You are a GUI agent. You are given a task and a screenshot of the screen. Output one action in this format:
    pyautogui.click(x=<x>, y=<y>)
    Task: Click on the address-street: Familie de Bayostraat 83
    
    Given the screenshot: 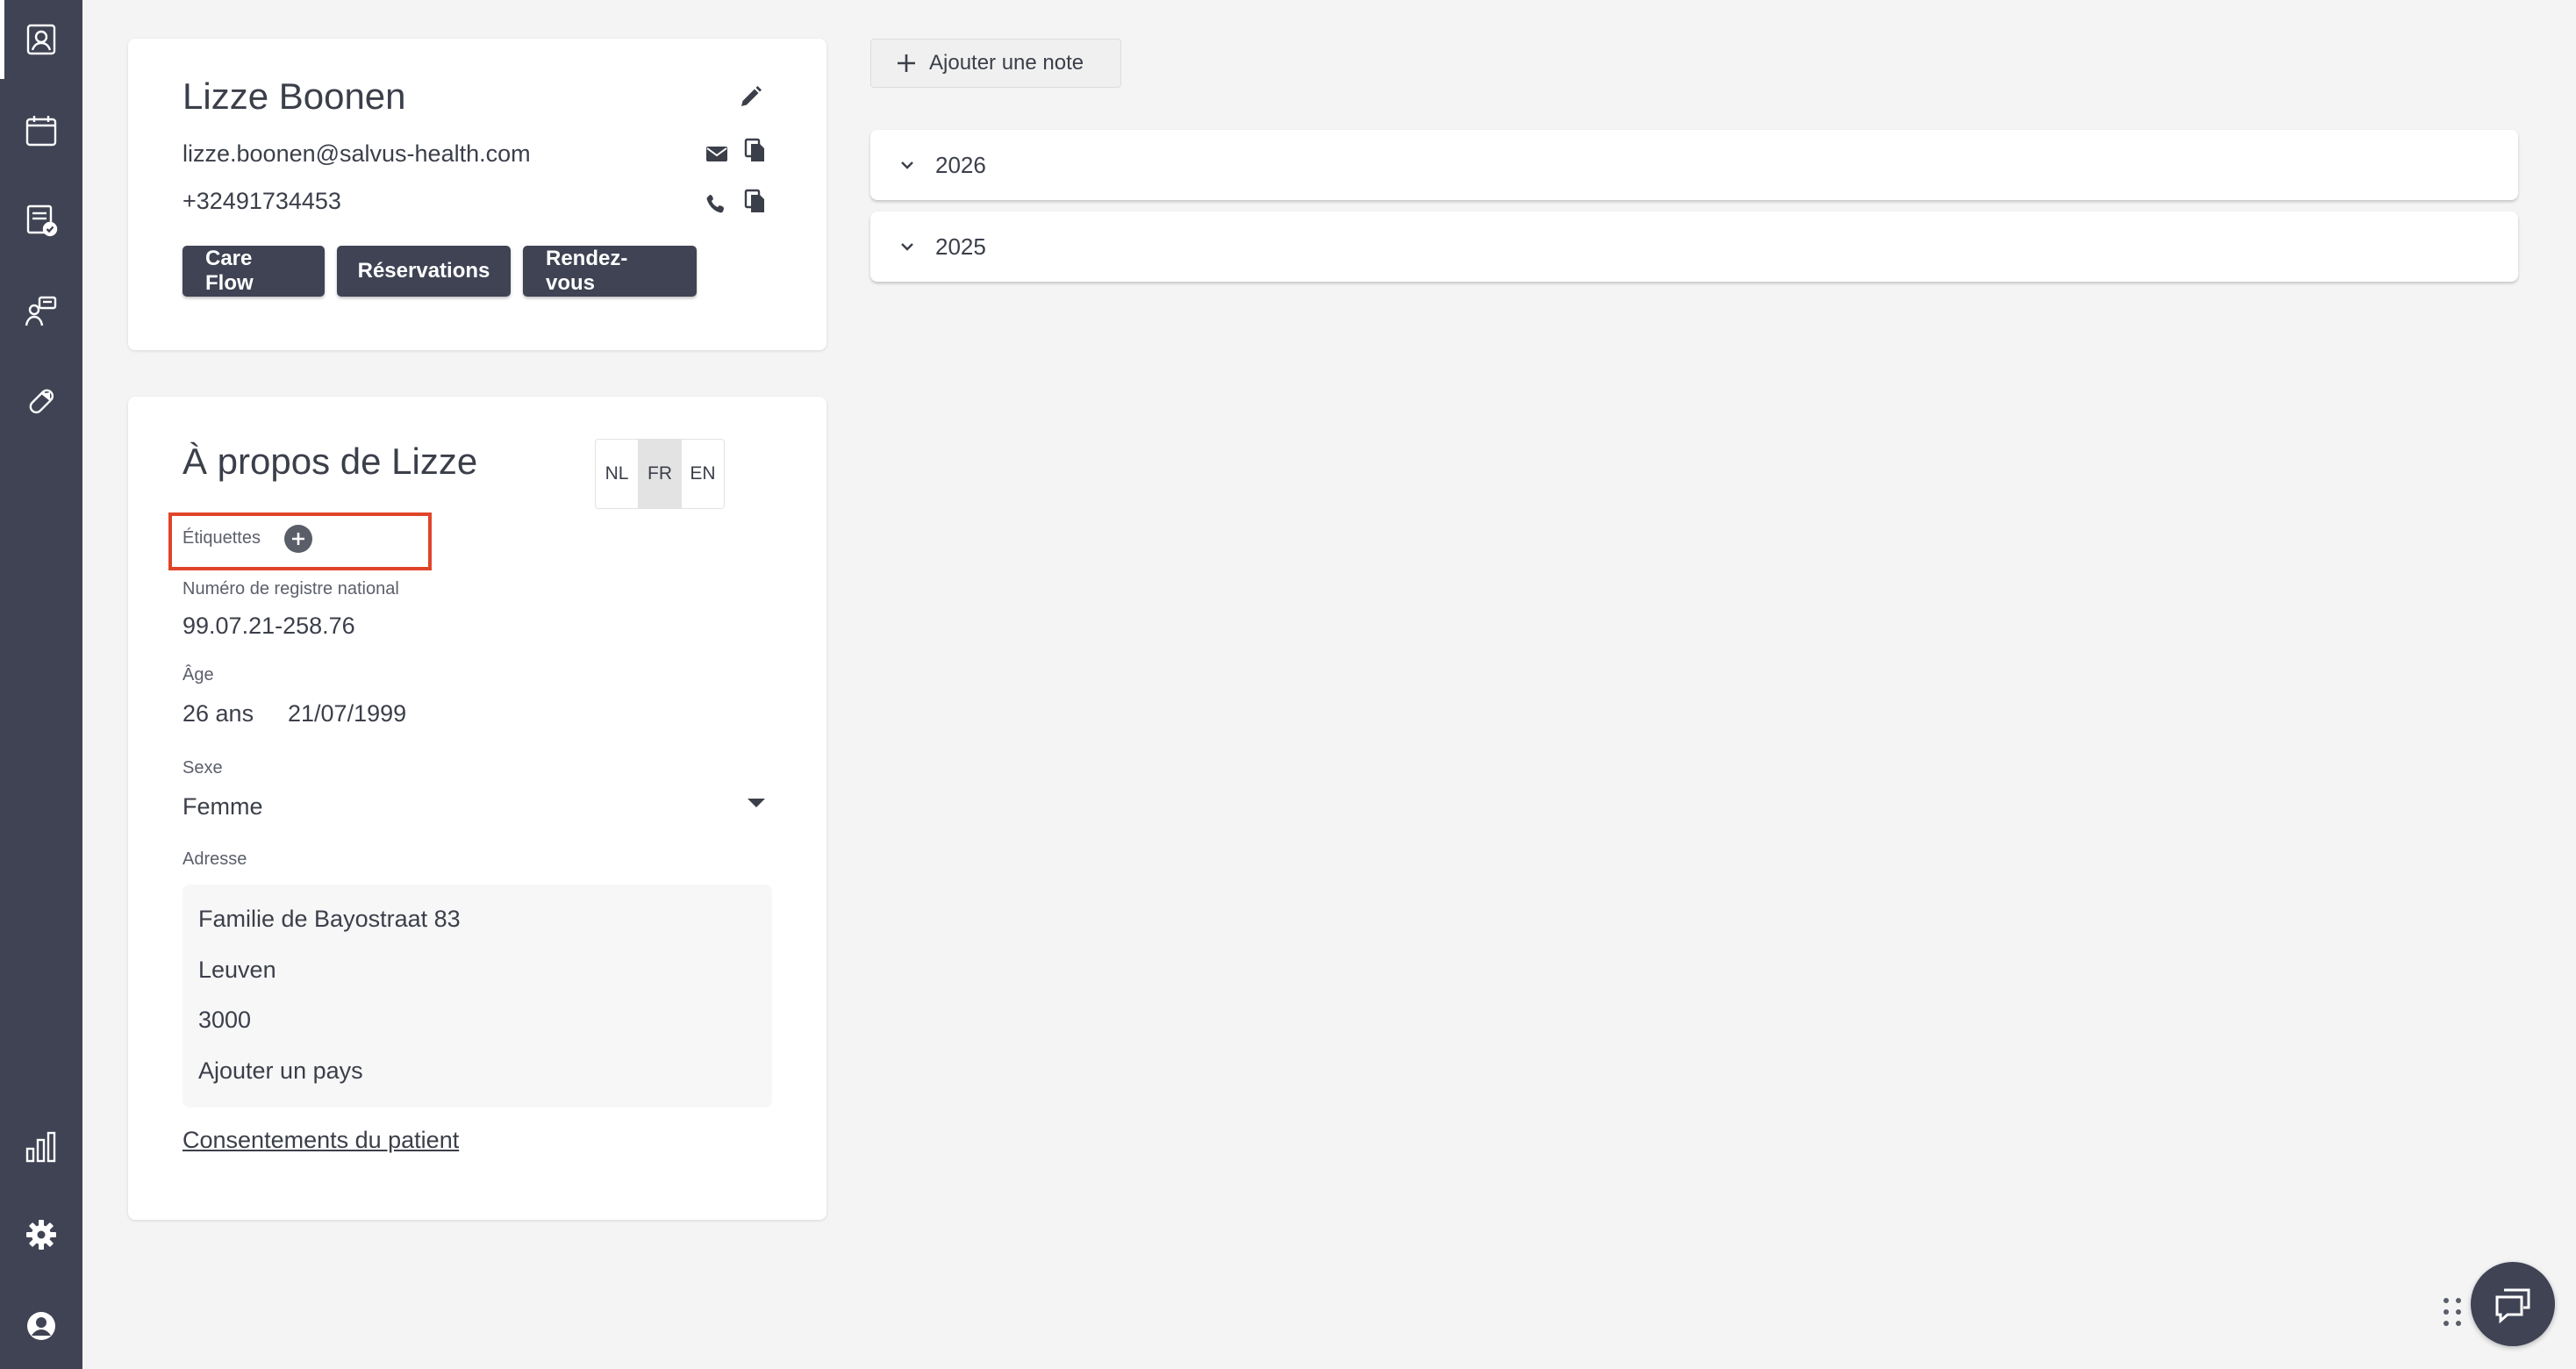 What is the action you would take?
    pyautogui.click(x=329, y=919)
    